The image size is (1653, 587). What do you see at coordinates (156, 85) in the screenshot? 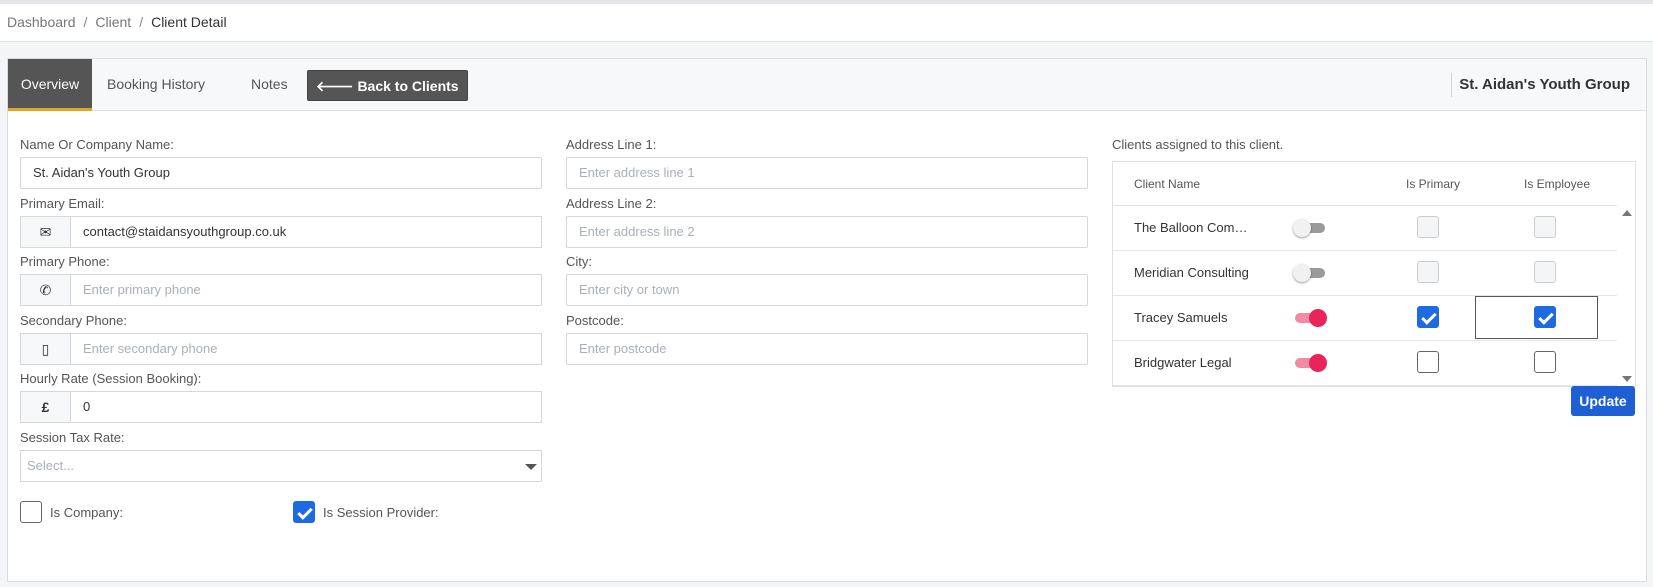
I see `tab-booking-history: Booking History` at bounding box center [156, 85].